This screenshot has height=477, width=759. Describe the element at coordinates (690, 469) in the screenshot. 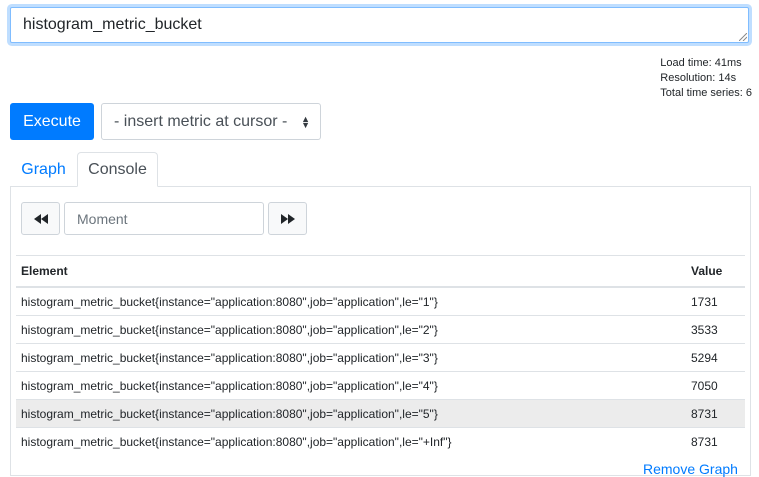

I see `remove-graph-link: Remove Graph` at that location.